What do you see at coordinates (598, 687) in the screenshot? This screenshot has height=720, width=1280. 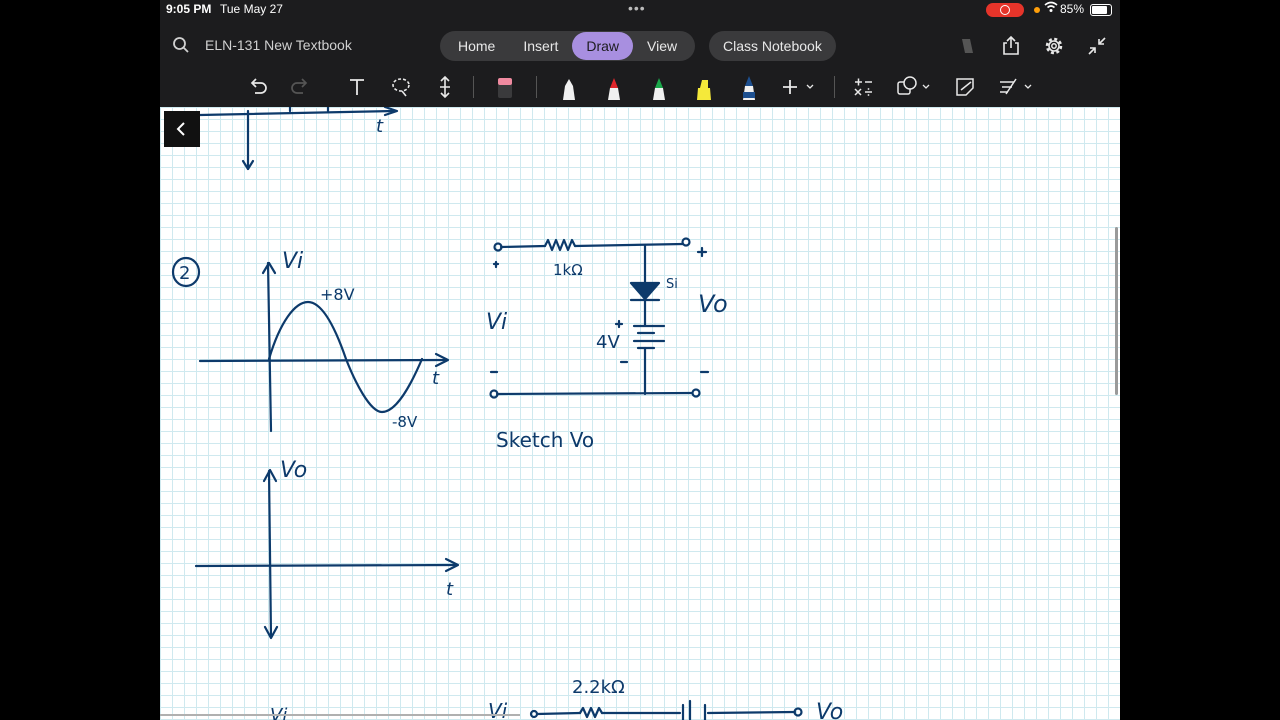 I see `resistor2-label: 2.2kΩ` at bounding box center [598, 687].